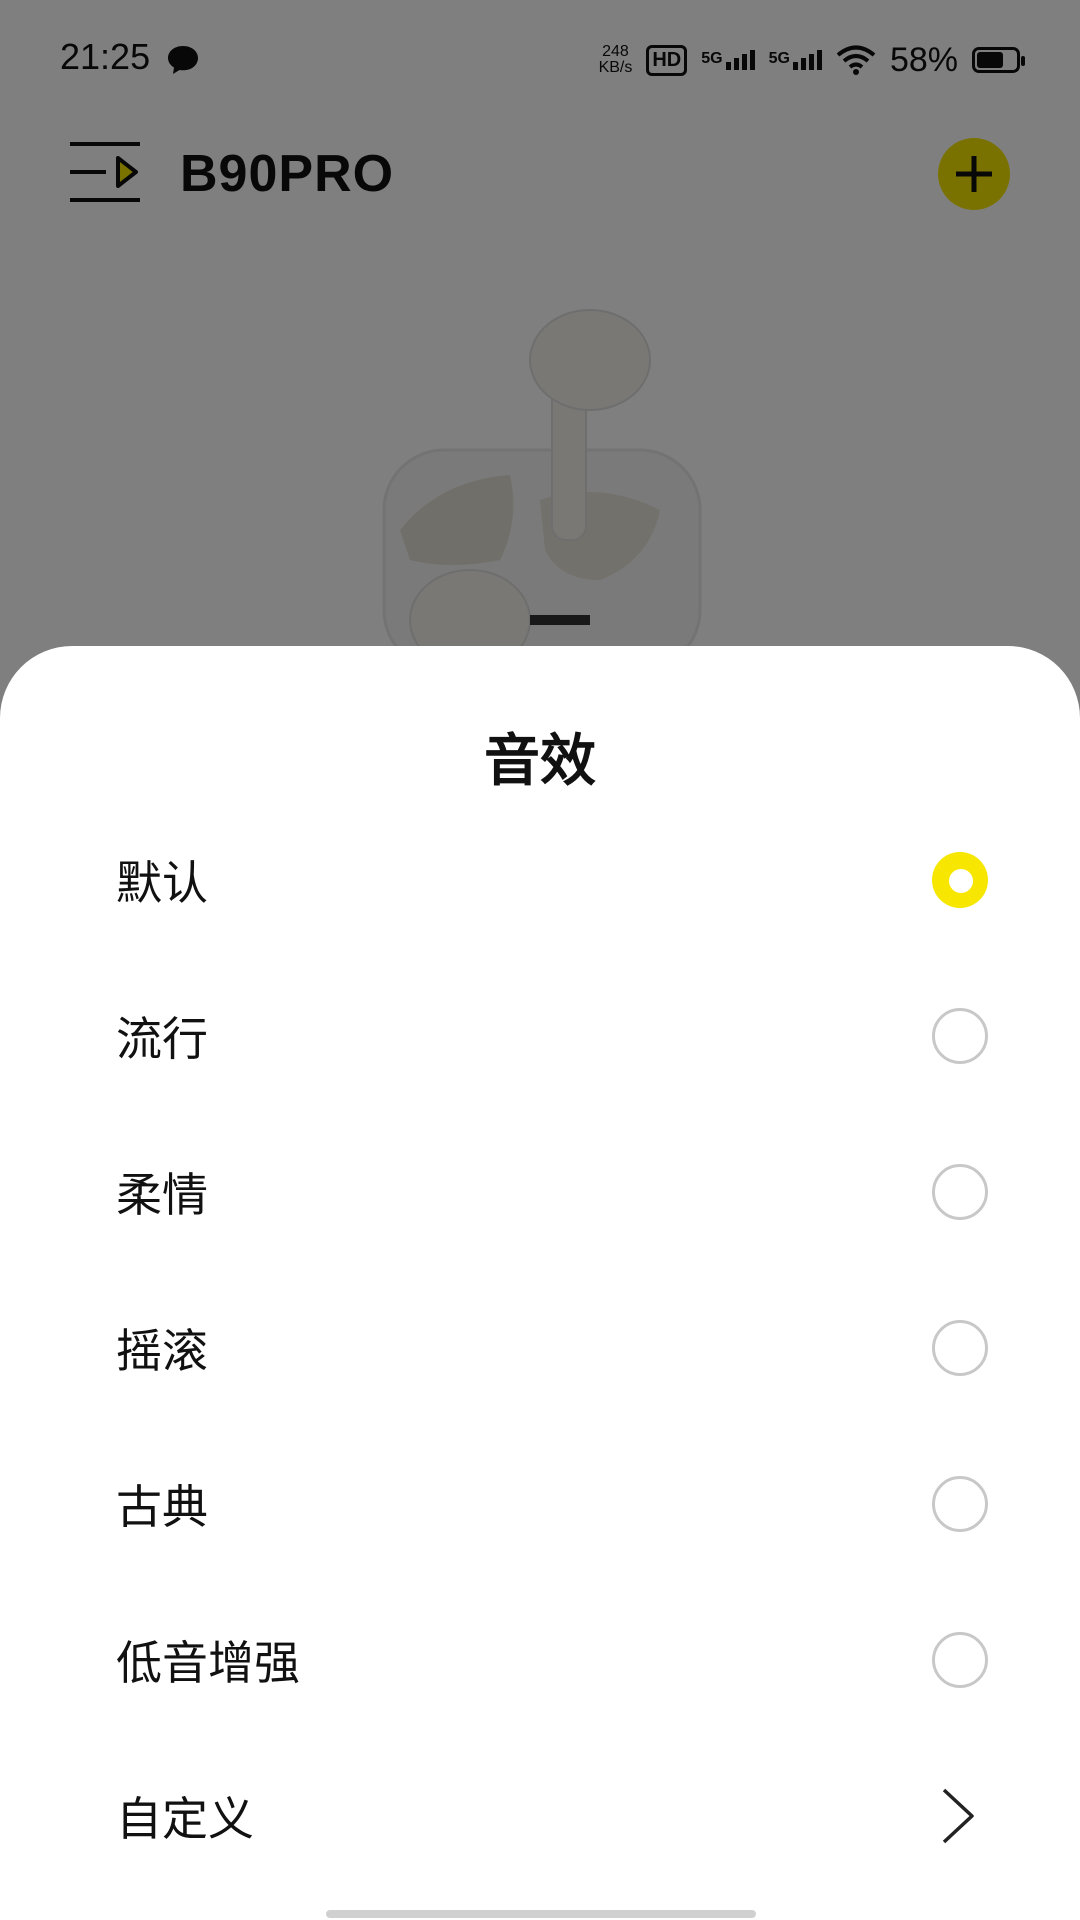 This screenshot has width=1080, height=1920. Describe the element at coordinates (162, 1507) in the screenshot. I see `option-label: 古典` at that location.